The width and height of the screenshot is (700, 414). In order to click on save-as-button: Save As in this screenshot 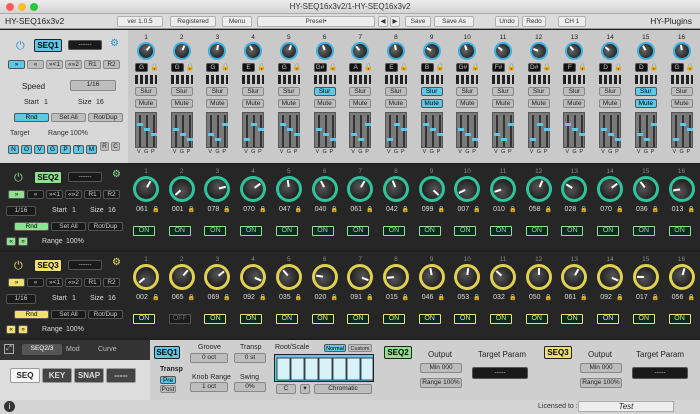, I will do `click(454, 21)`.